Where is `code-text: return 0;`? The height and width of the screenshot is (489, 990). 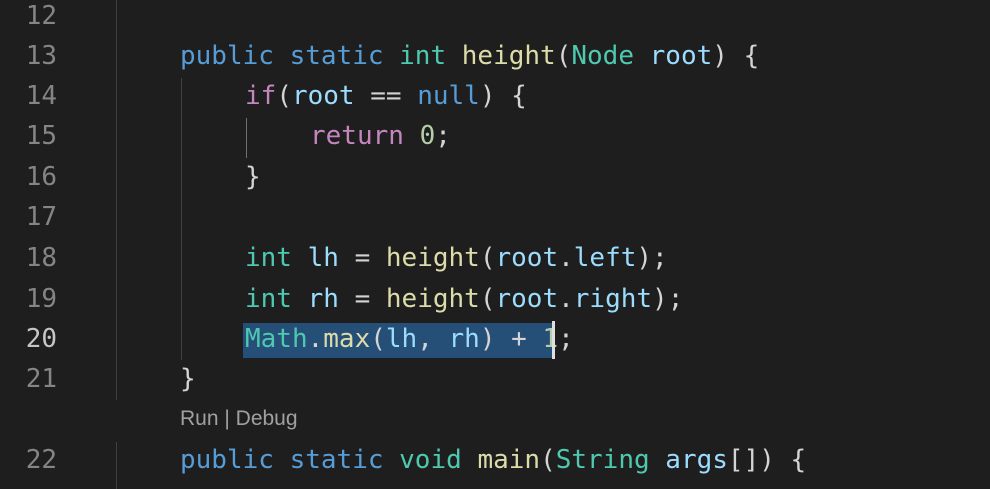 code-text: return 0; is located at coordinates (380, 136).